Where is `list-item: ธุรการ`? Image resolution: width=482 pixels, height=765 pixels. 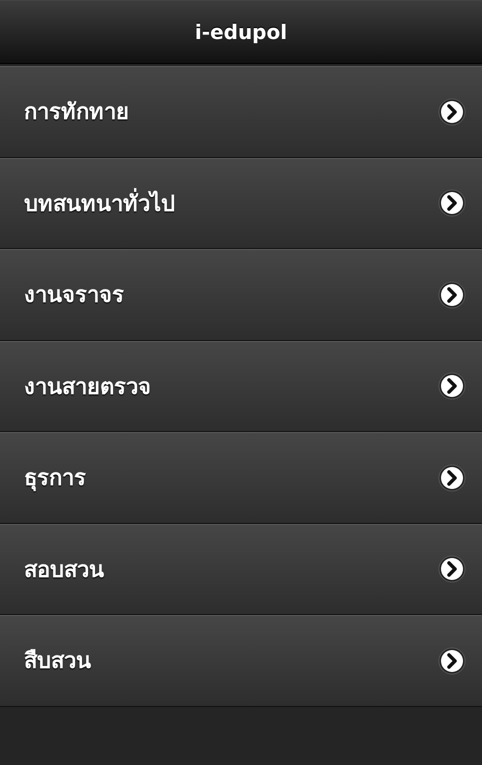 list-item: ธุรการ is located at coordinates (241, 478).